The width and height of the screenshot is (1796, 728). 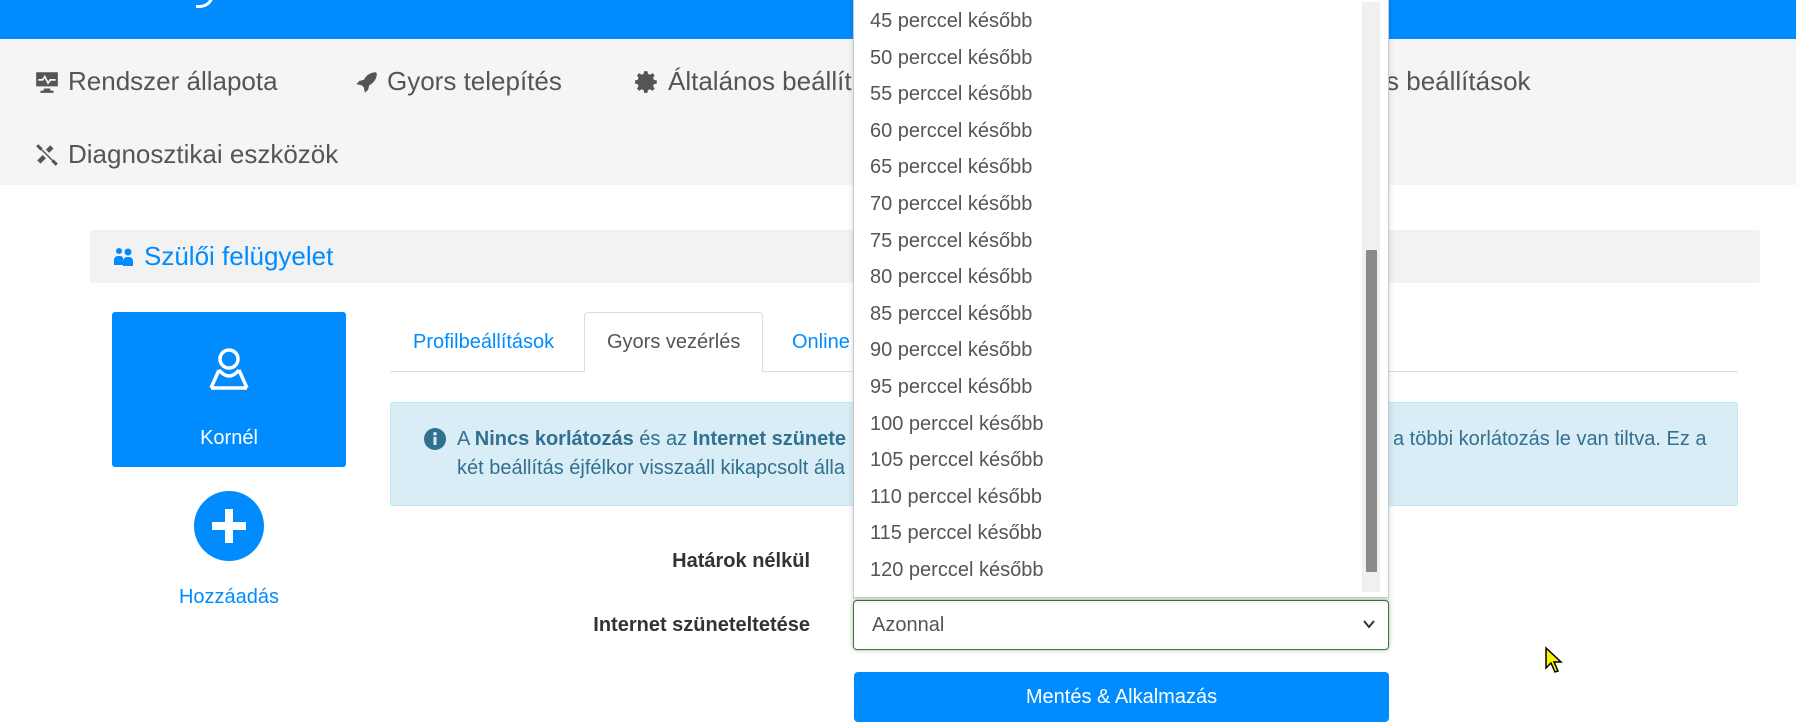 I want to click on tools-icon, so click(x=47, y=154).